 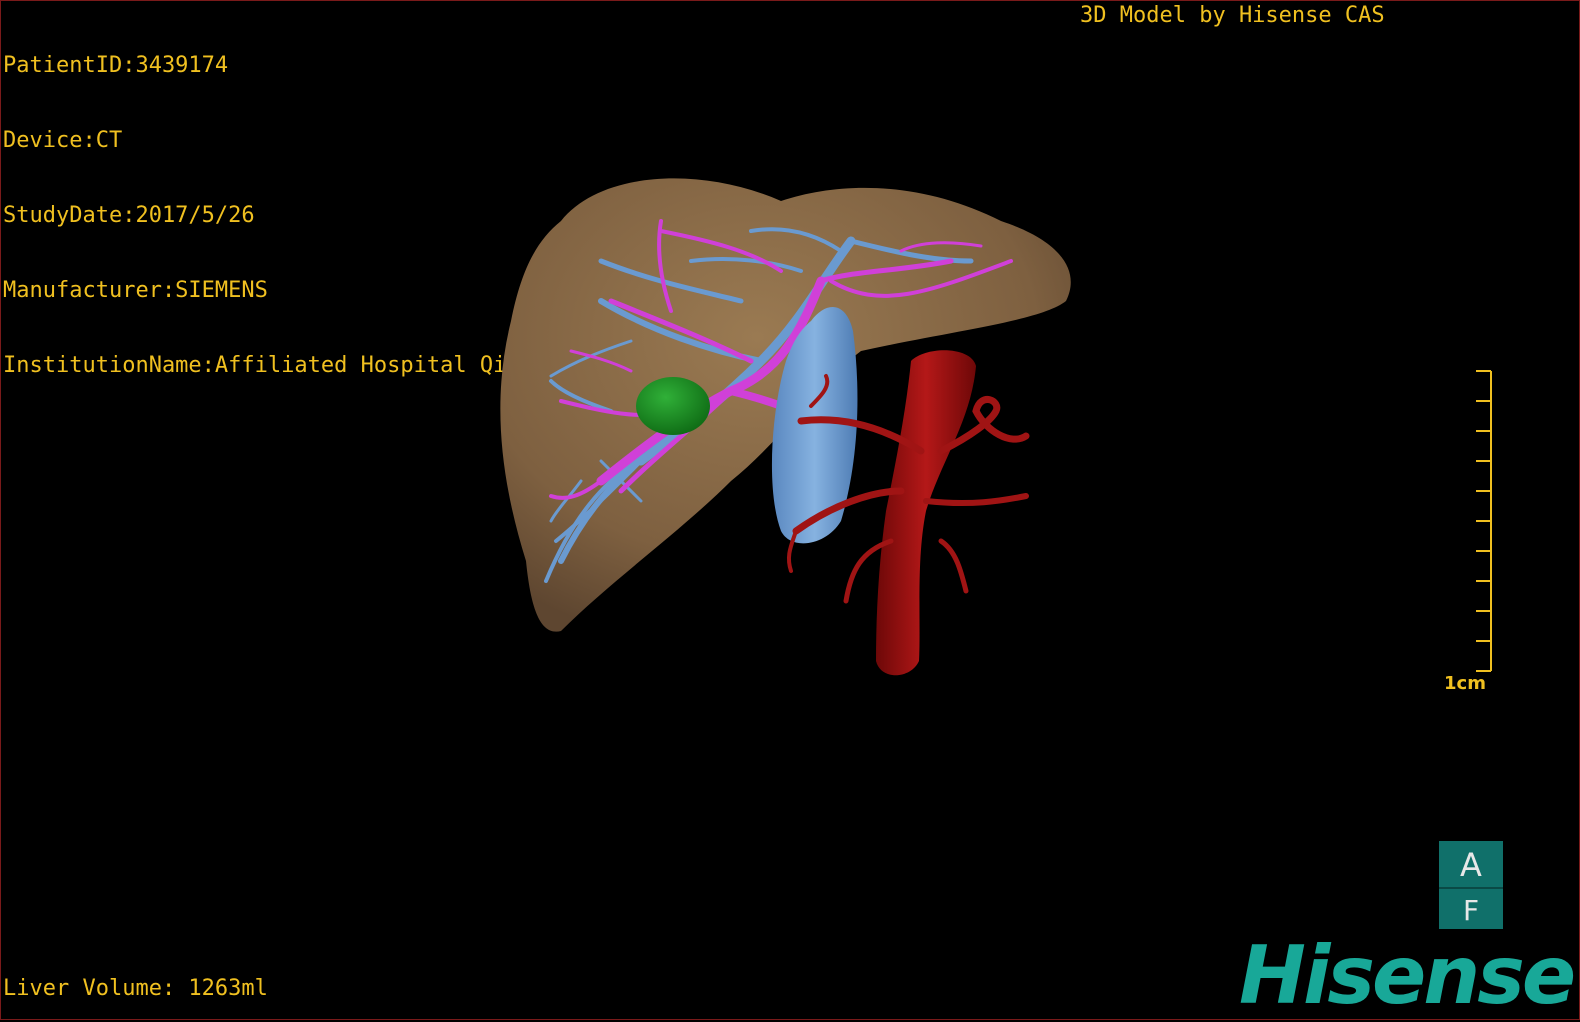 I want to click on orientation-bottom-letter: F, so click(x=1471, y=910).